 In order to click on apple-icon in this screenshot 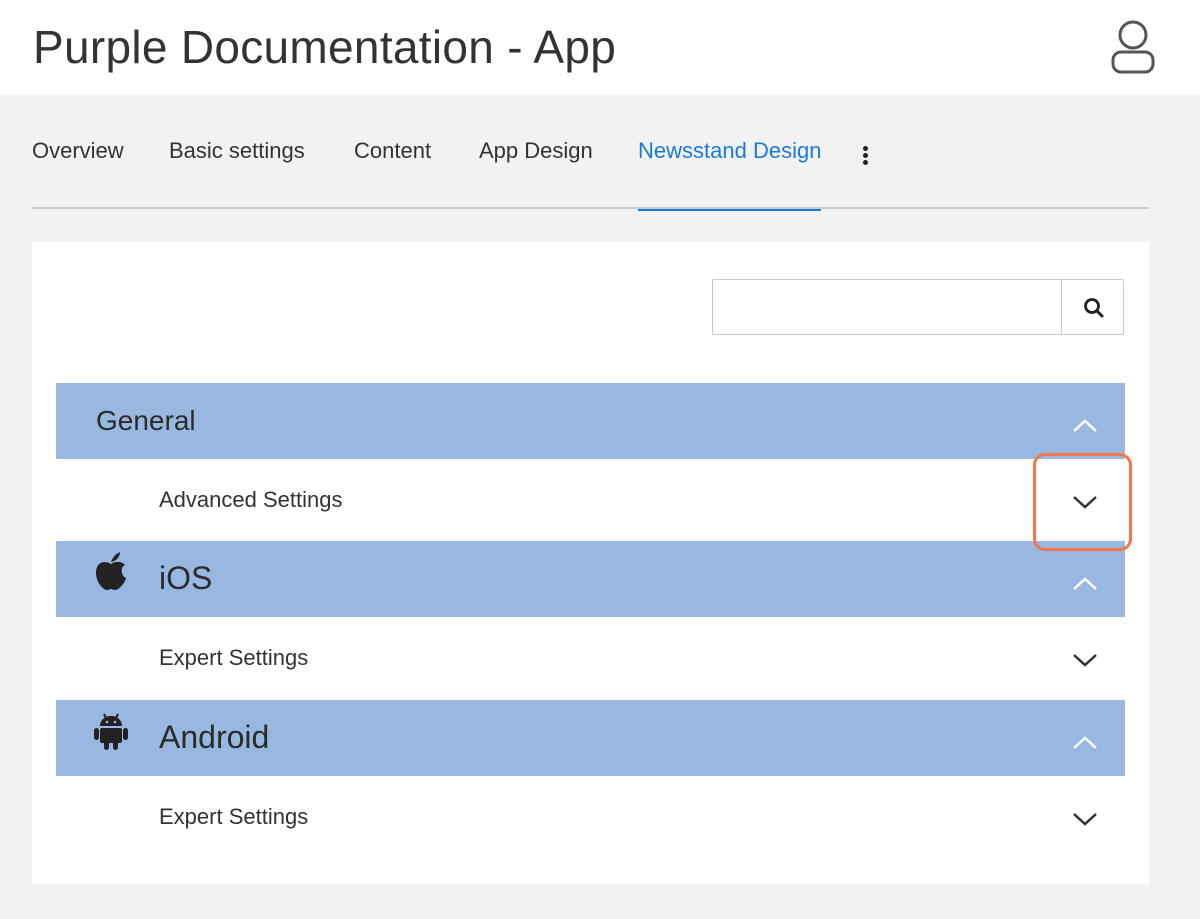, I will do `click(111, 571)`.